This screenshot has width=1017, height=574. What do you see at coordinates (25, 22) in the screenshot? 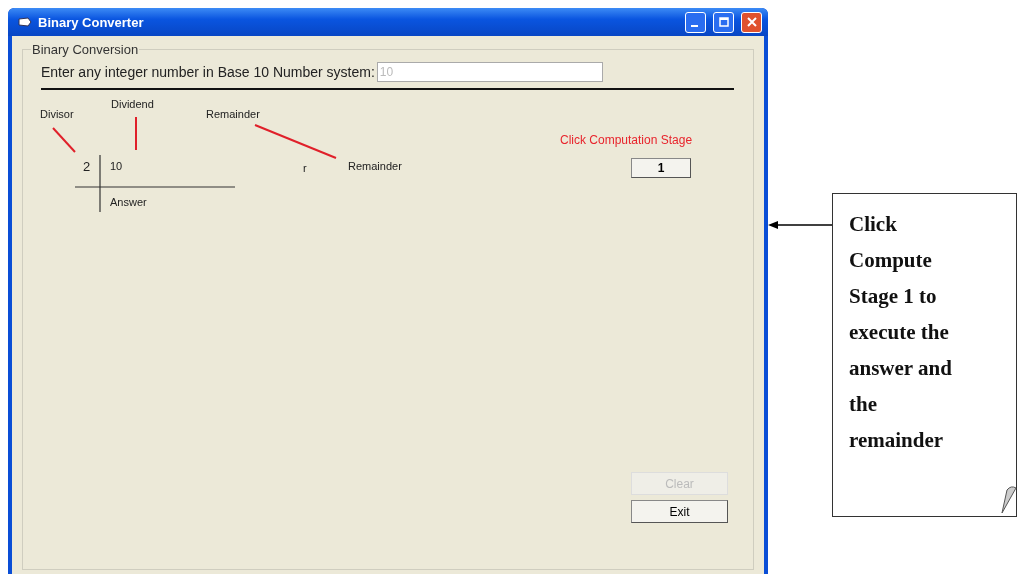
I see `app-icon` at bounding box center [25, 22].